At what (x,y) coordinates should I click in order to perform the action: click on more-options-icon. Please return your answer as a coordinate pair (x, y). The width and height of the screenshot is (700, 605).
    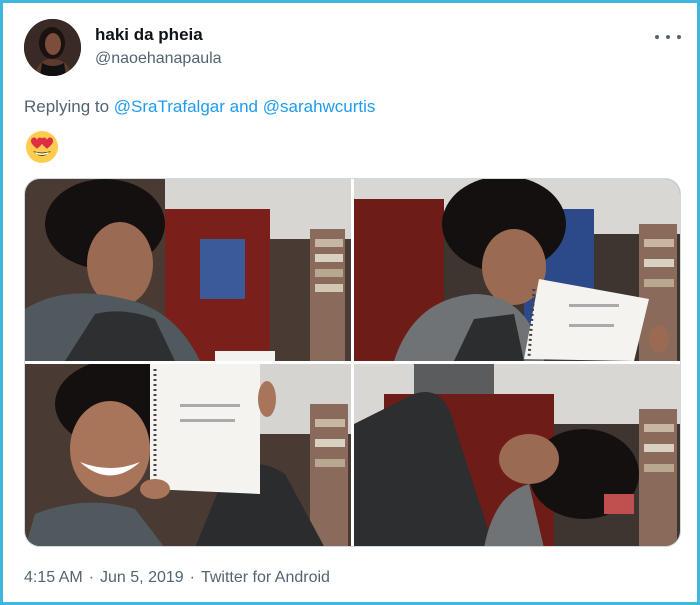
    Looking at the image, I should click on (668, 37).